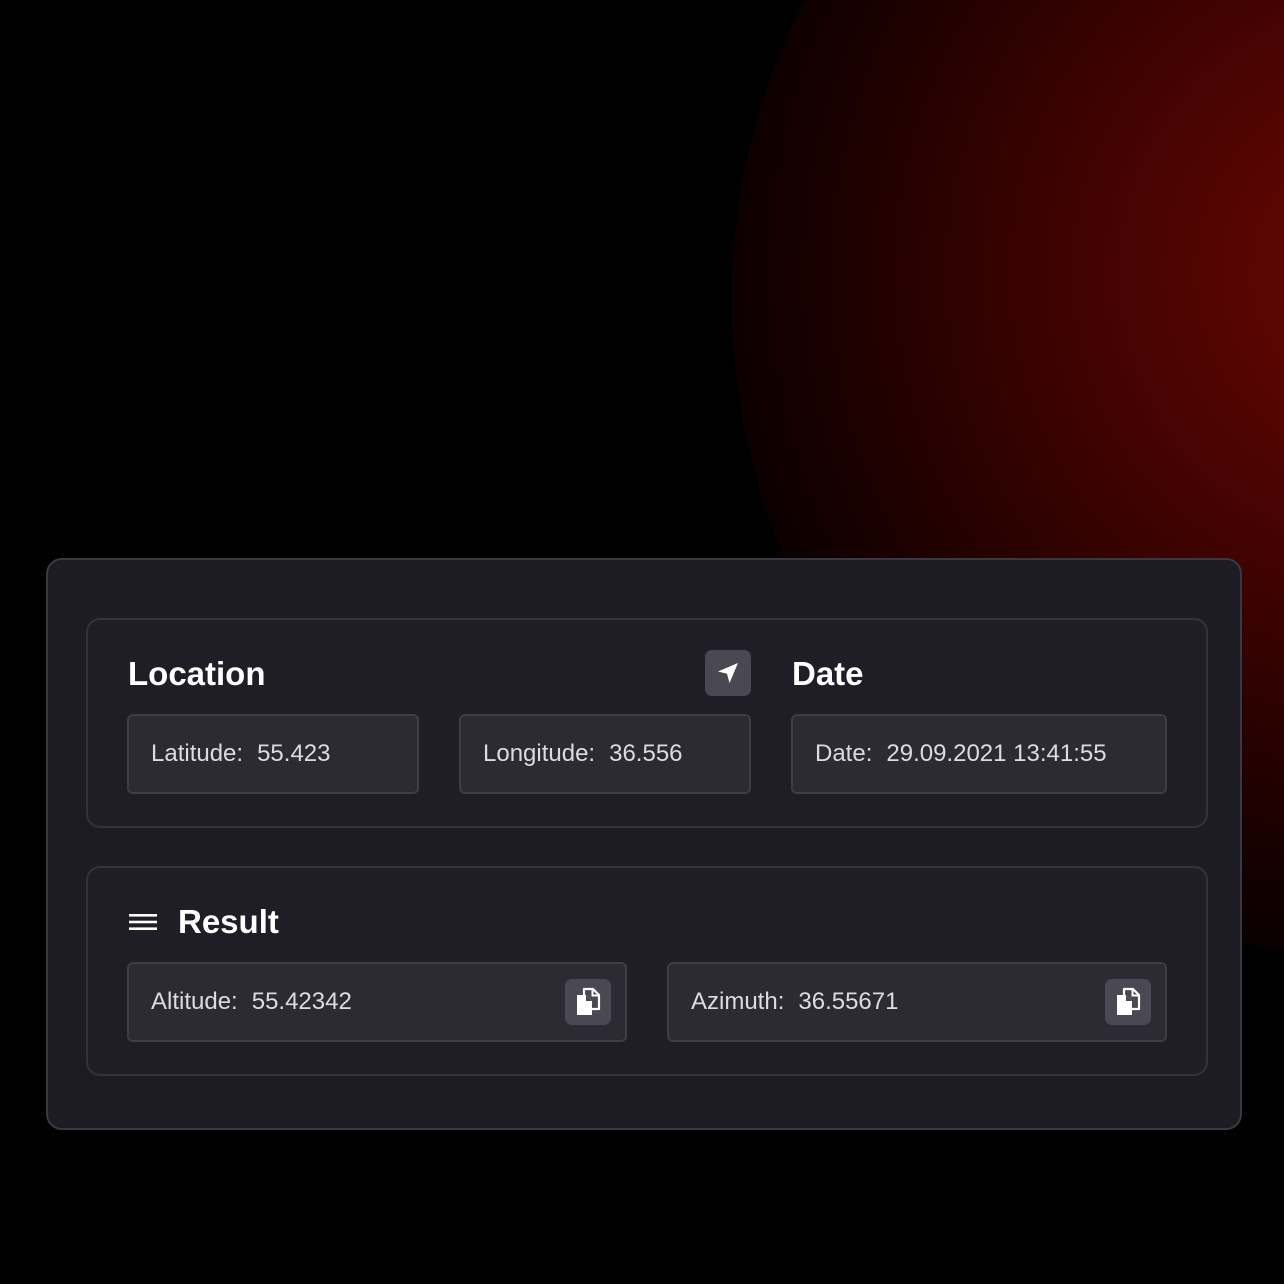  Describe the element at coordinates (848, 1001) in the screenshot. I see `azimuth-value: 36.55671` at that location.